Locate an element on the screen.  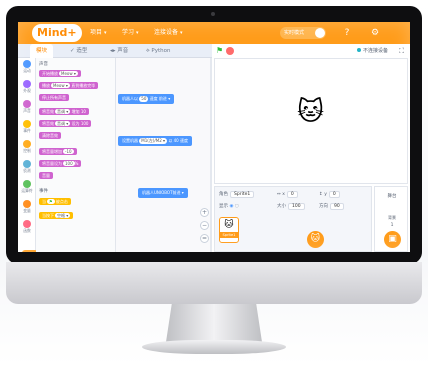
menu-learn: 学习 ▾ is located at coordinates (130, 33).